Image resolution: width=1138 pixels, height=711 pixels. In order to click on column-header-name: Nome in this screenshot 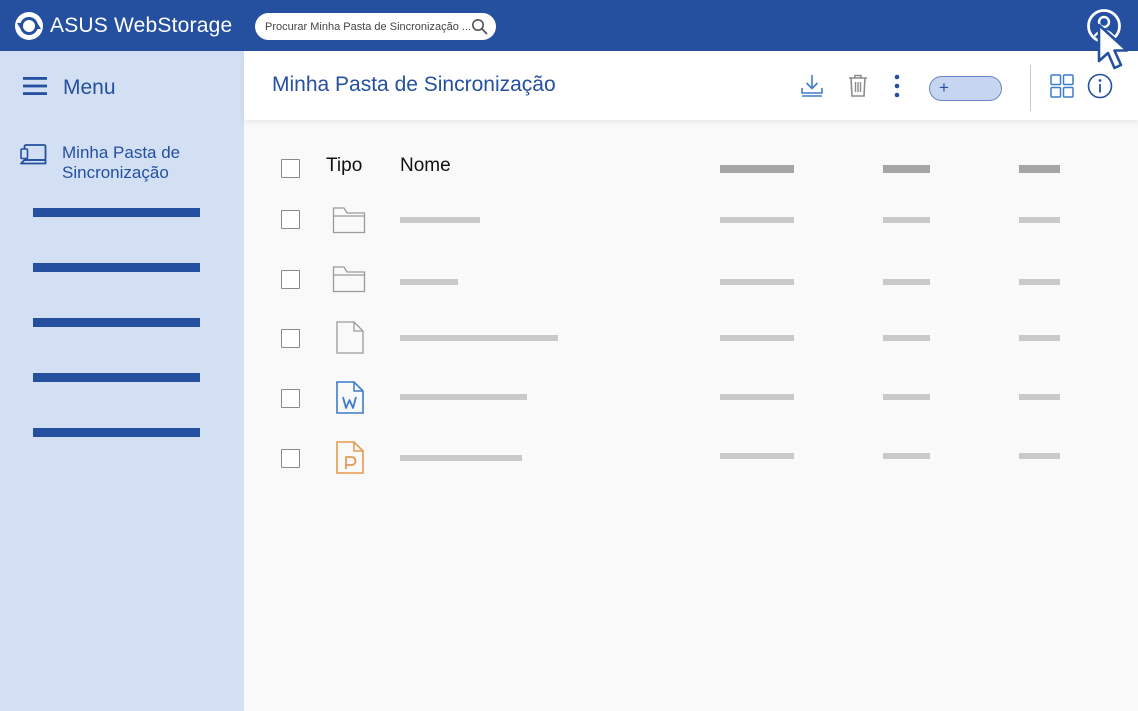, I will do `click(425, 166)`.